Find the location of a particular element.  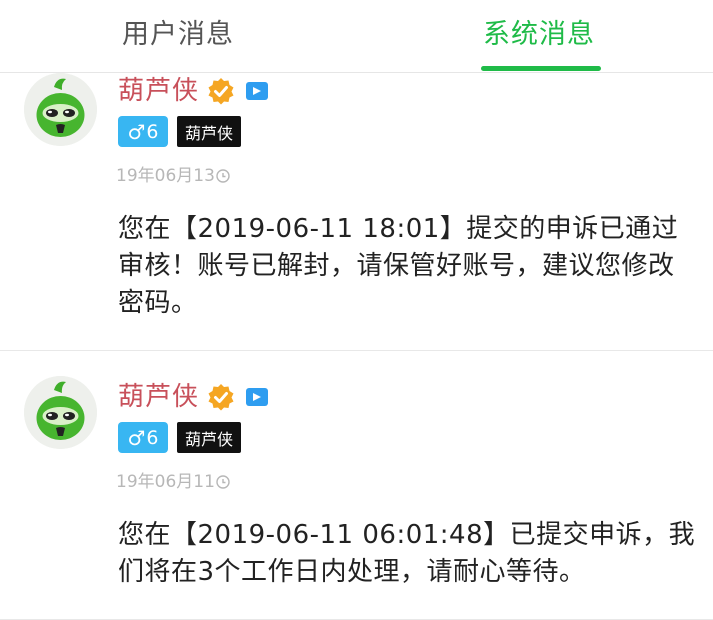

tab-user-messages: 用户消息 is located at coordinates (178, 35).